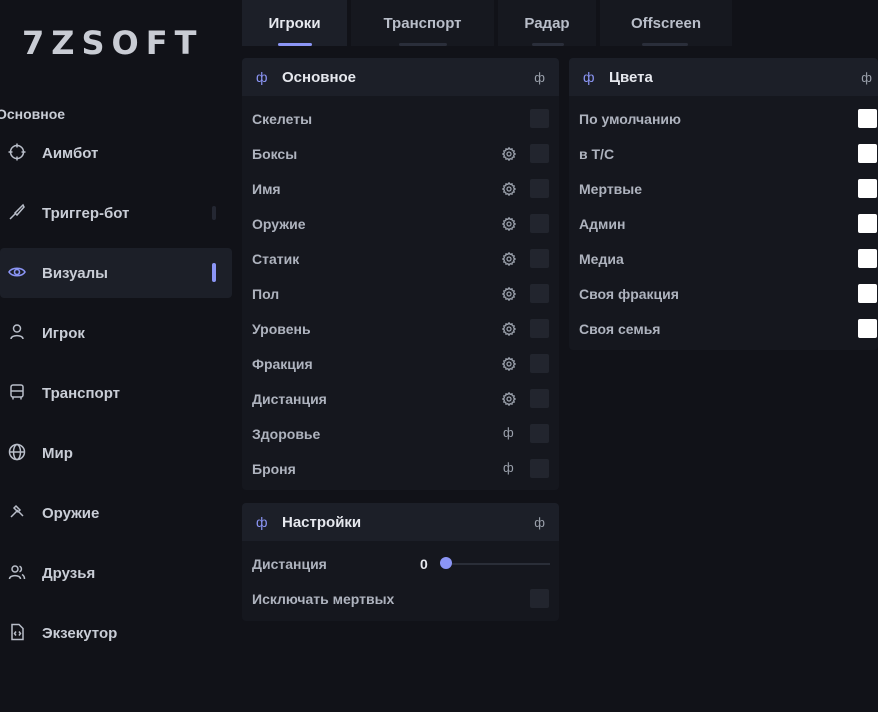 Image resolution: width=878 pixels, height=712 pixels. I want to click on color-label: Админ, so click(602, 224).